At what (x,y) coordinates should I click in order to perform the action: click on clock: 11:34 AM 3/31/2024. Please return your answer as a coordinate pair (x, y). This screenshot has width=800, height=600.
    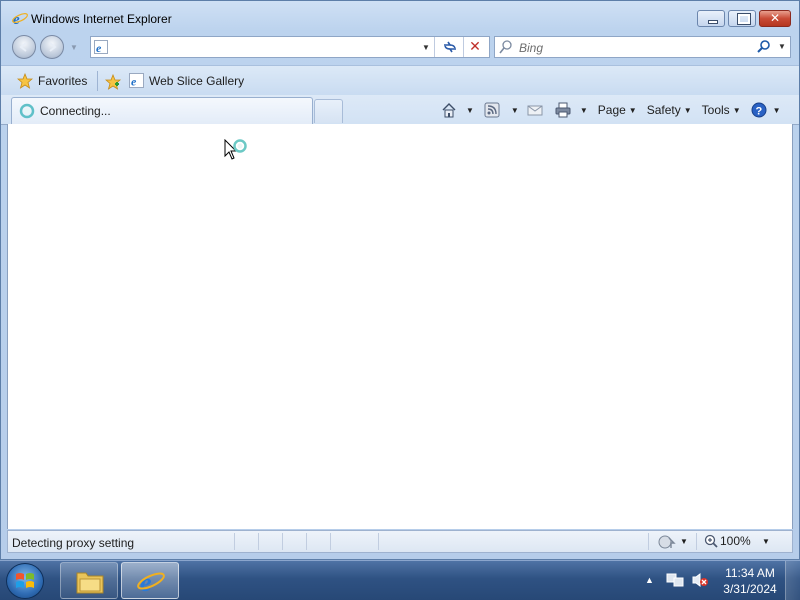
    Looking at the image, I should click on (750, 581).